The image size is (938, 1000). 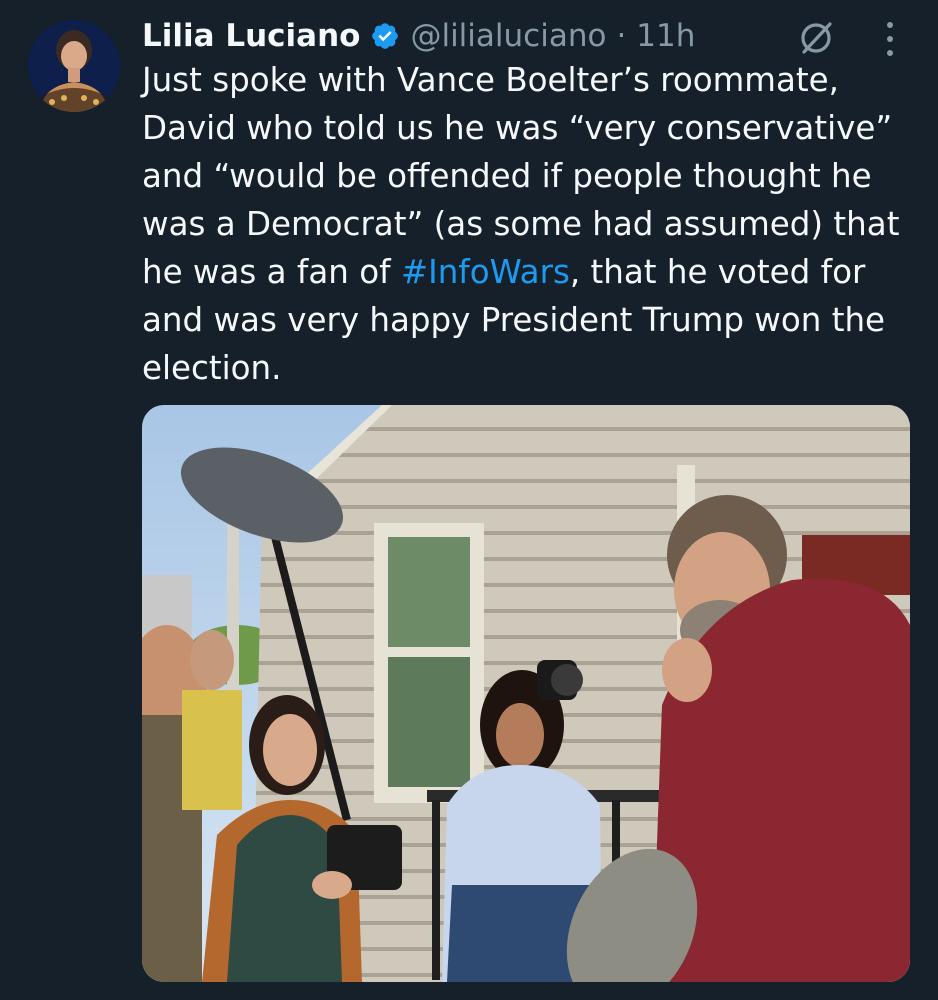 What do you see at coordinates (251, 36) in the screenshot?
I see `author-name: Lilia Luciano` at bounding box center [251, 36].